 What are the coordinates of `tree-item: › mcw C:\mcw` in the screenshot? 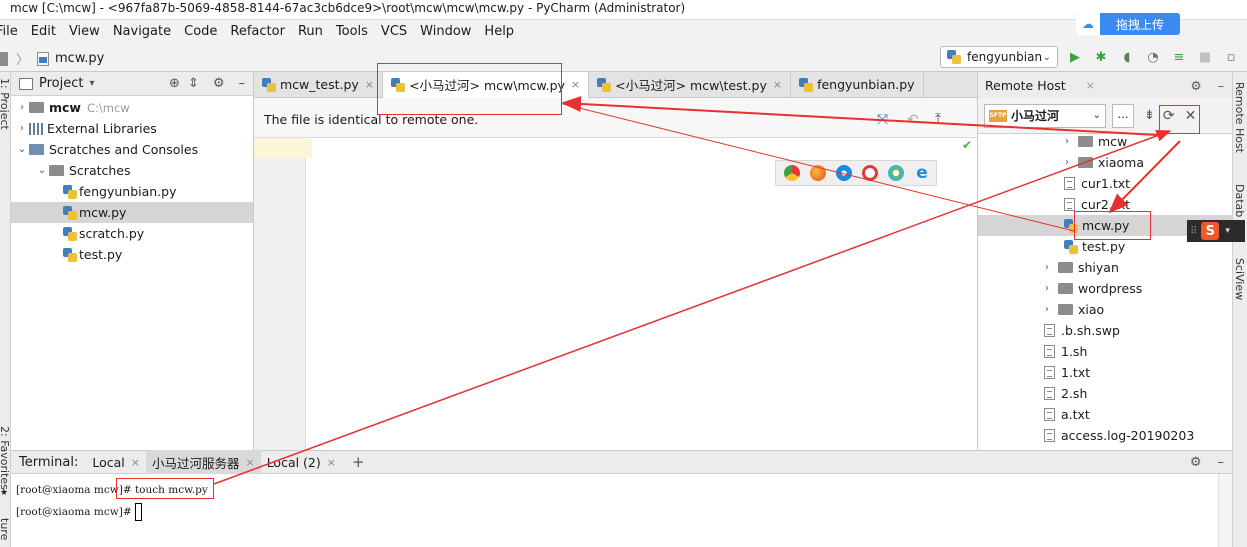 It's located at (132, 107).